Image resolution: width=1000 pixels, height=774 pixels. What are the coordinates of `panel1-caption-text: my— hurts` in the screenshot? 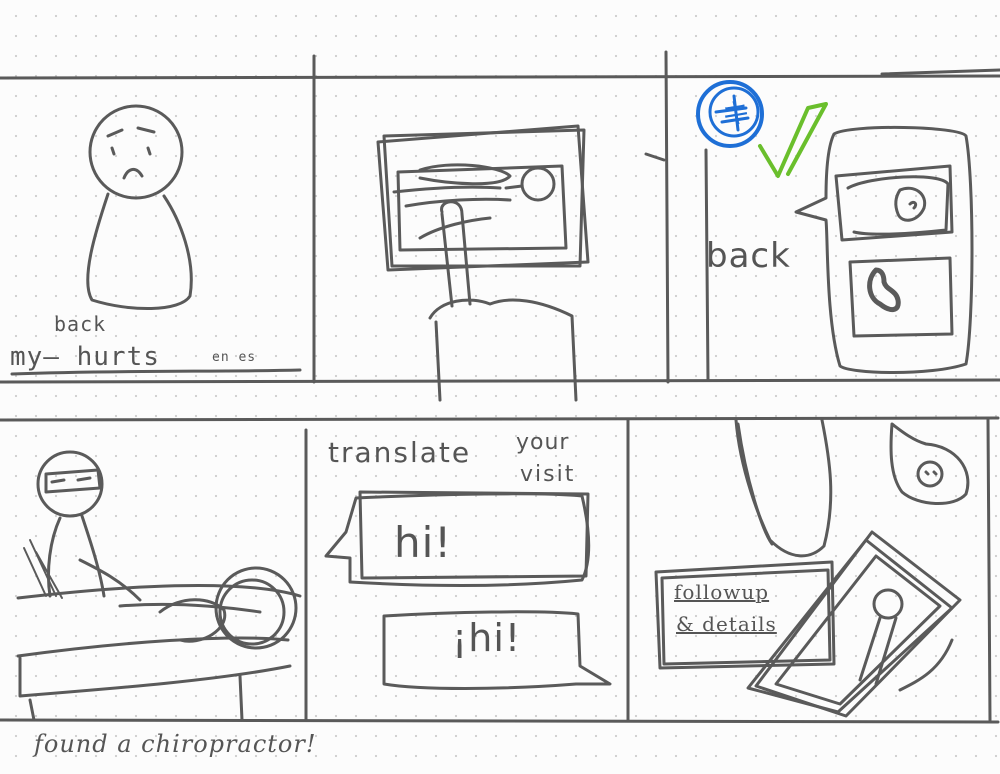 It's located at (85, 357).